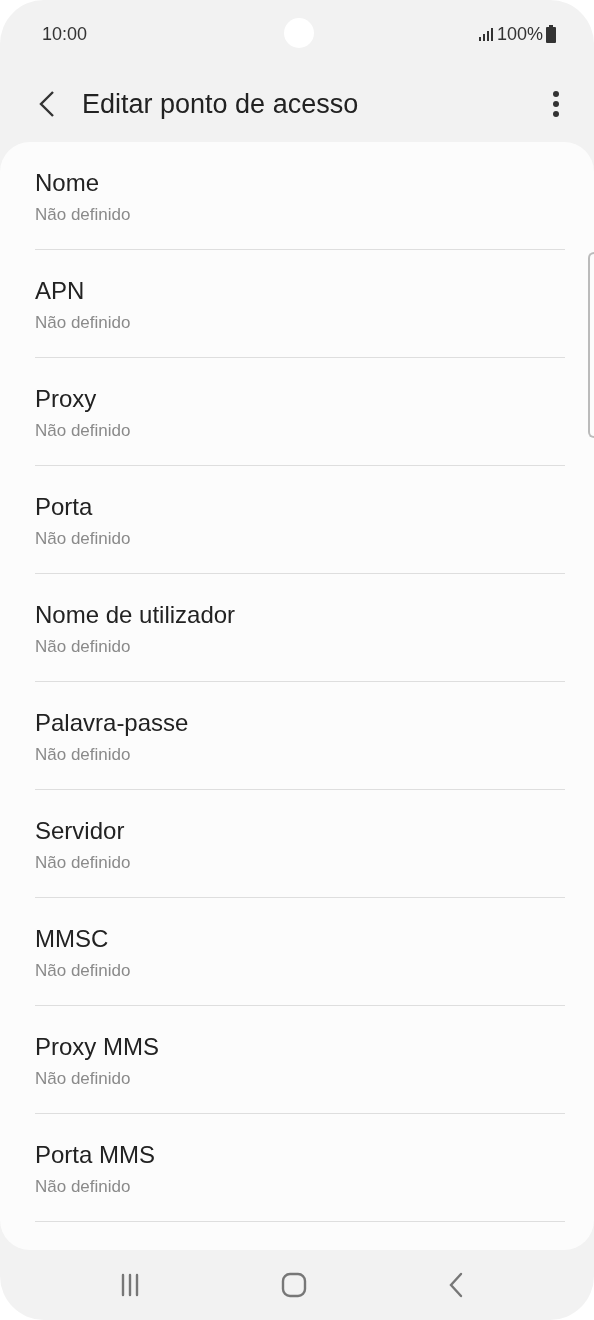 Image resolution: width=594 pixels, height=1320 pixels. I want to click on more-options-icon, so click(556, 104).